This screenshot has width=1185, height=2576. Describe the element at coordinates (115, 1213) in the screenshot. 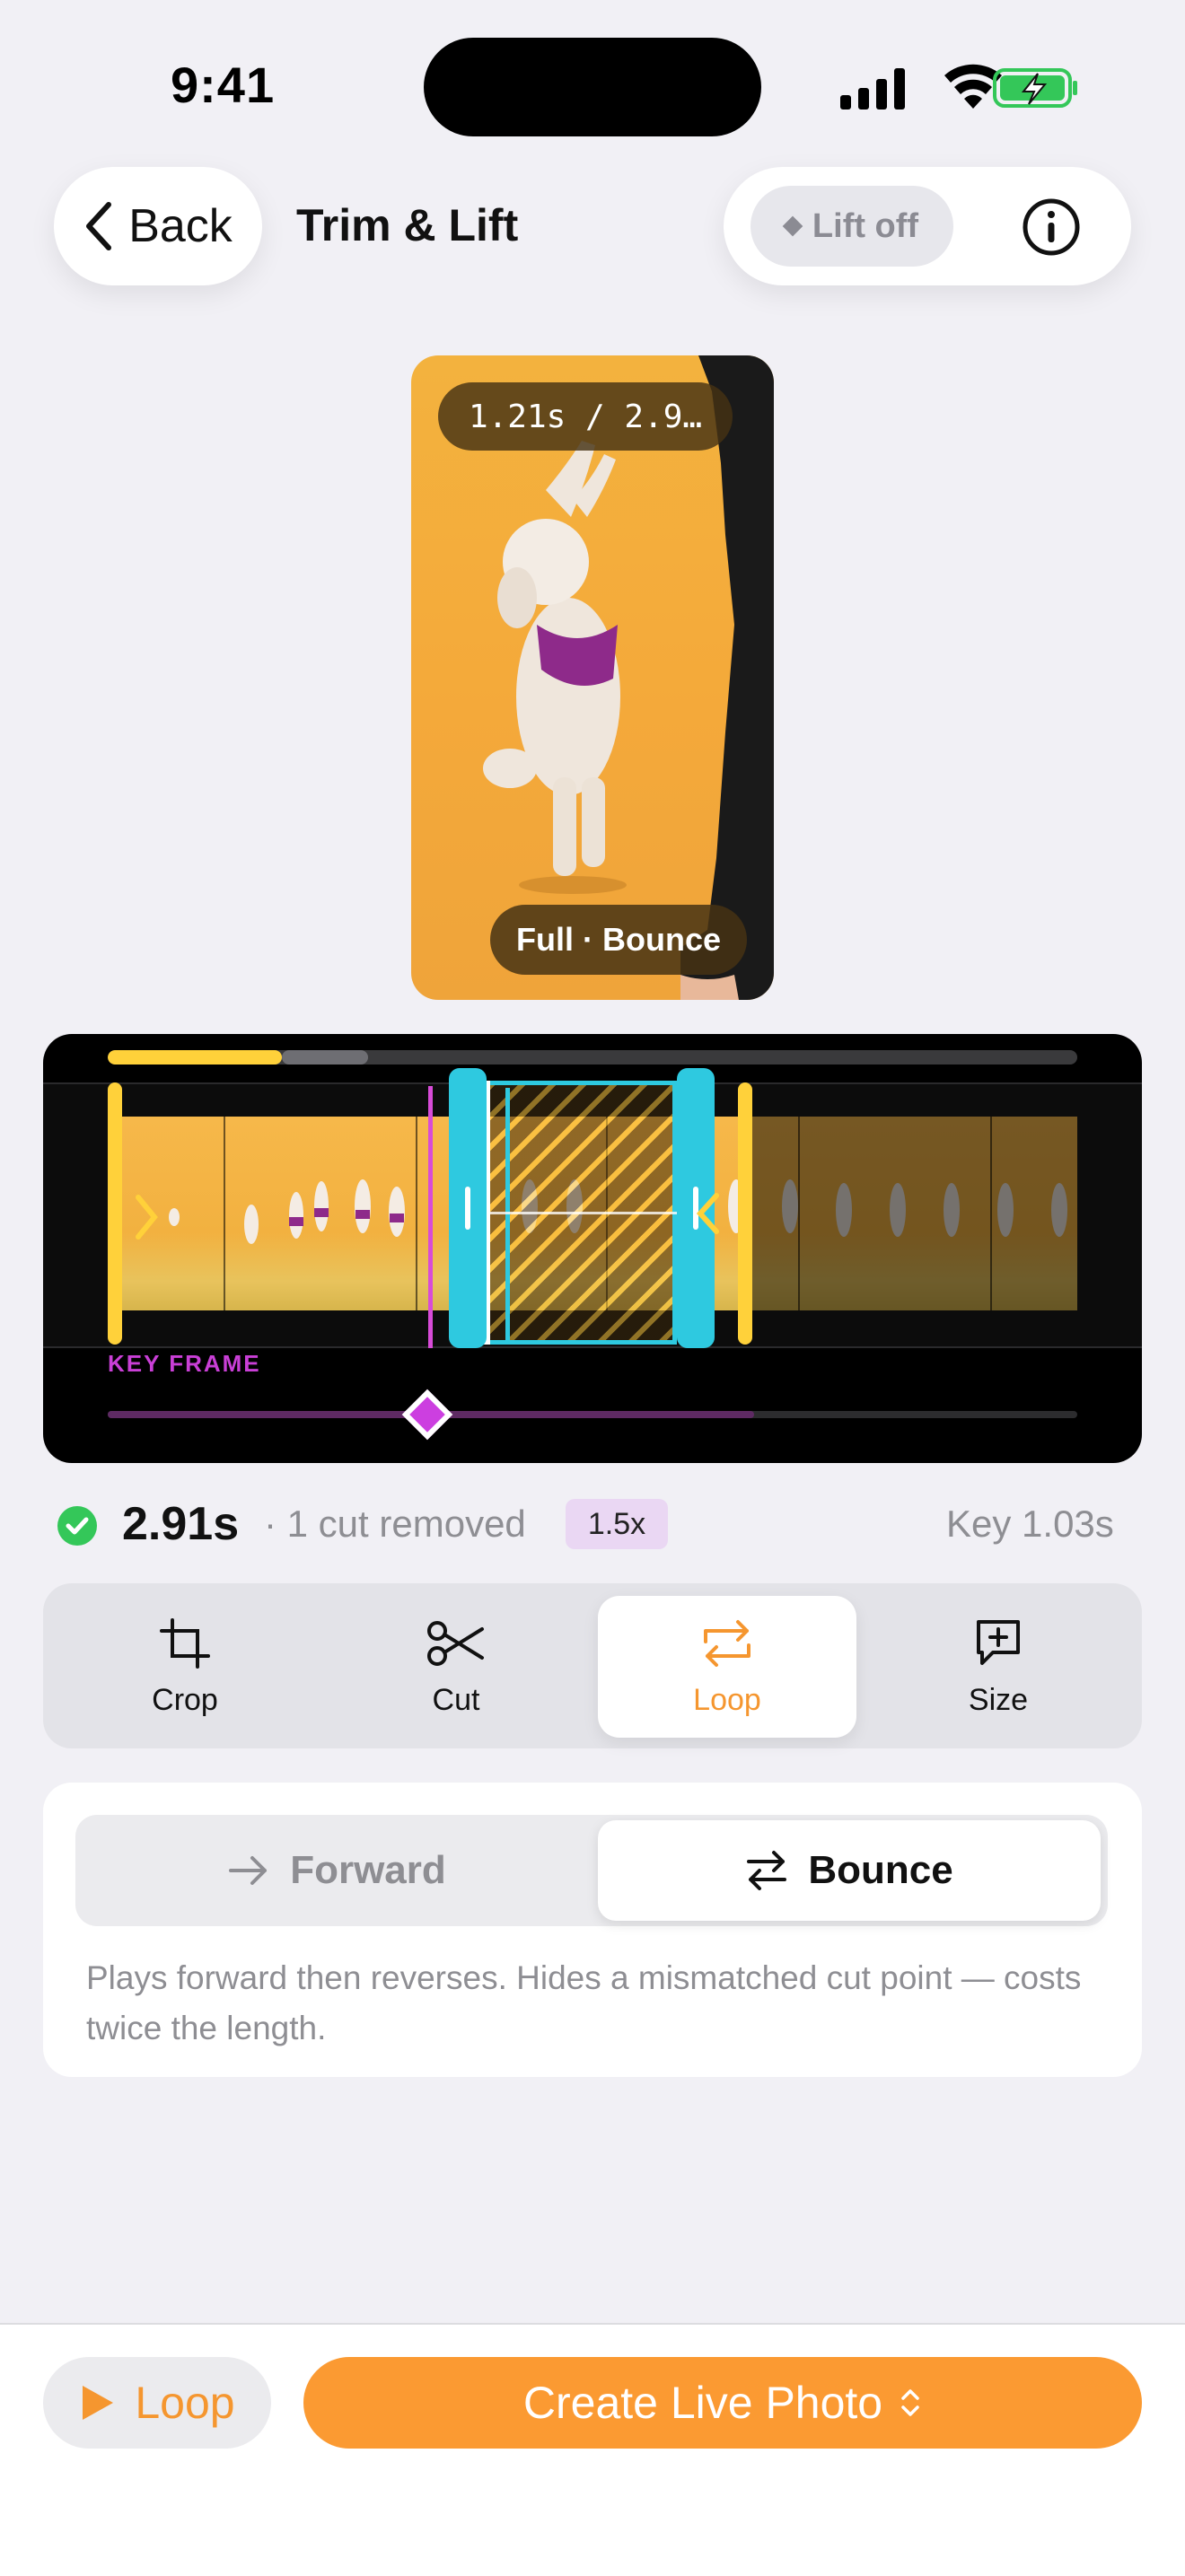

I see `trim-start-handle` at that location.